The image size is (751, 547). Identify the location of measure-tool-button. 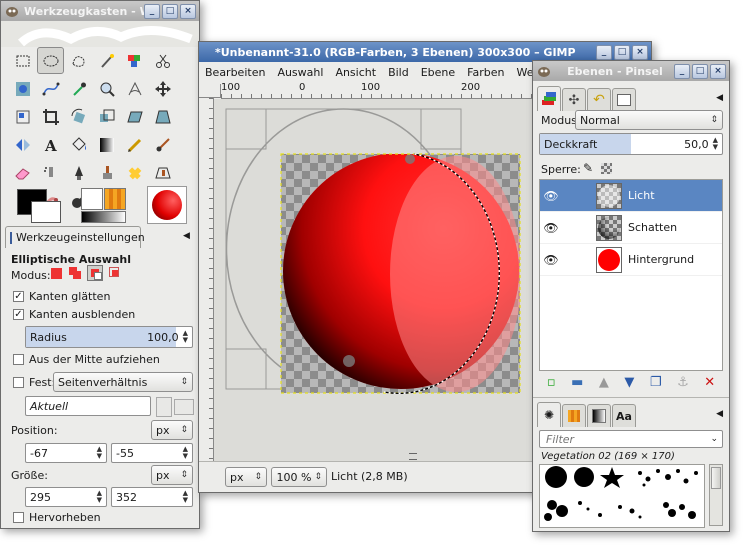
(134, 88).